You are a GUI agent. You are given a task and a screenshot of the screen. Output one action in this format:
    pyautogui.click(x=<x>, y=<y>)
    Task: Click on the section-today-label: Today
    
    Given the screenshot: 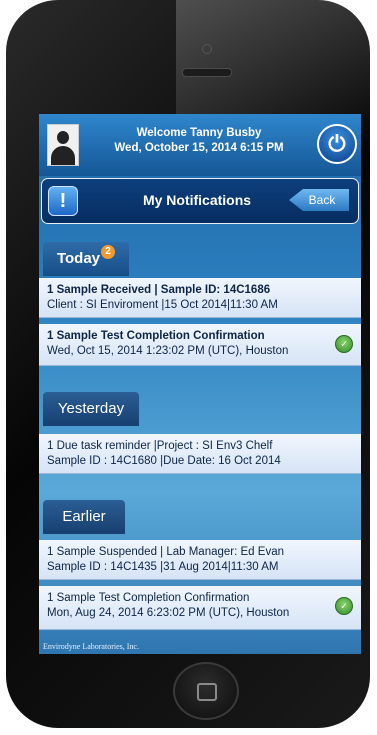 What is the action you would take?
    pyautogui.click(x=78, y=258)
    